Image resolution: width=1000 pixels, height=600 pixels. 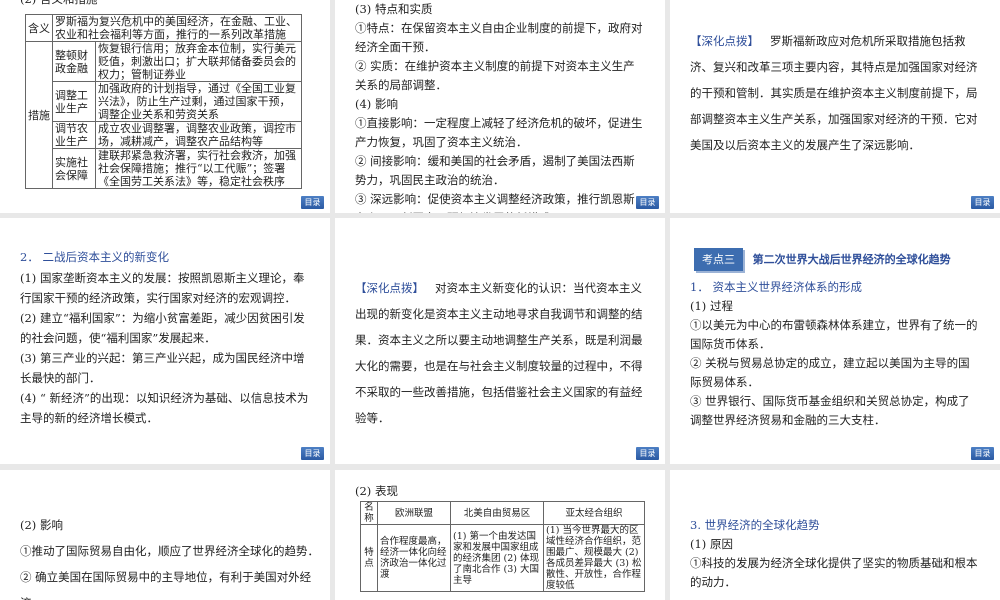 I want to click on text-line: ①直接影响：一定程度上减轻了经济危机的破坏，促进生产力恢复，巩固了资本主义统治．, so click(x=499, y=132).